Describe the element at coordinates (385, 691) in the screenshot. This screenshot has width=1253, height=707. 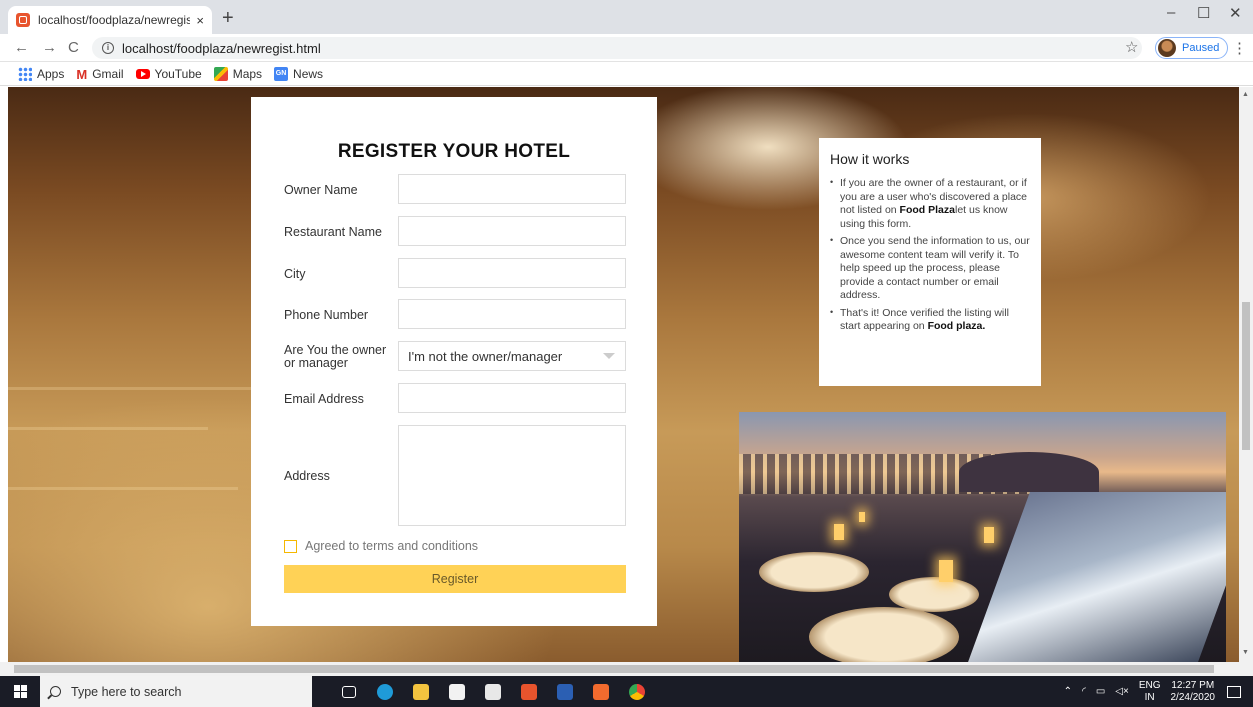
I see `edge-icon` at that location.